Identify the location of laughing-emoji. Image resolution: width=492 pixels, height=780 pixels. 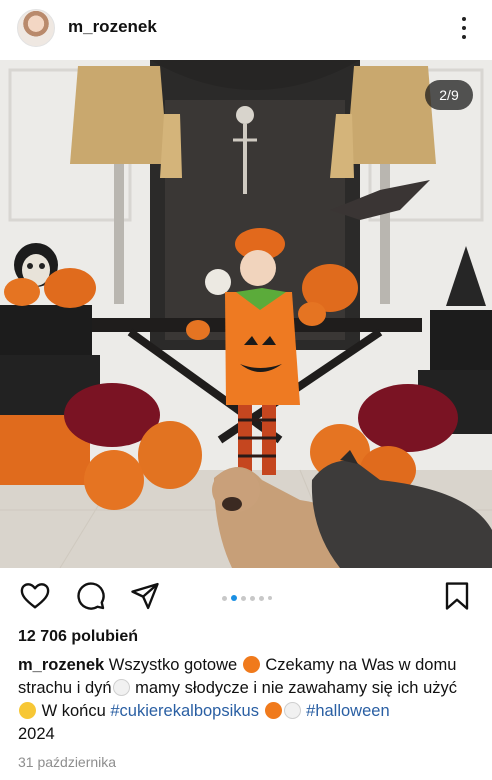
(27, 710).